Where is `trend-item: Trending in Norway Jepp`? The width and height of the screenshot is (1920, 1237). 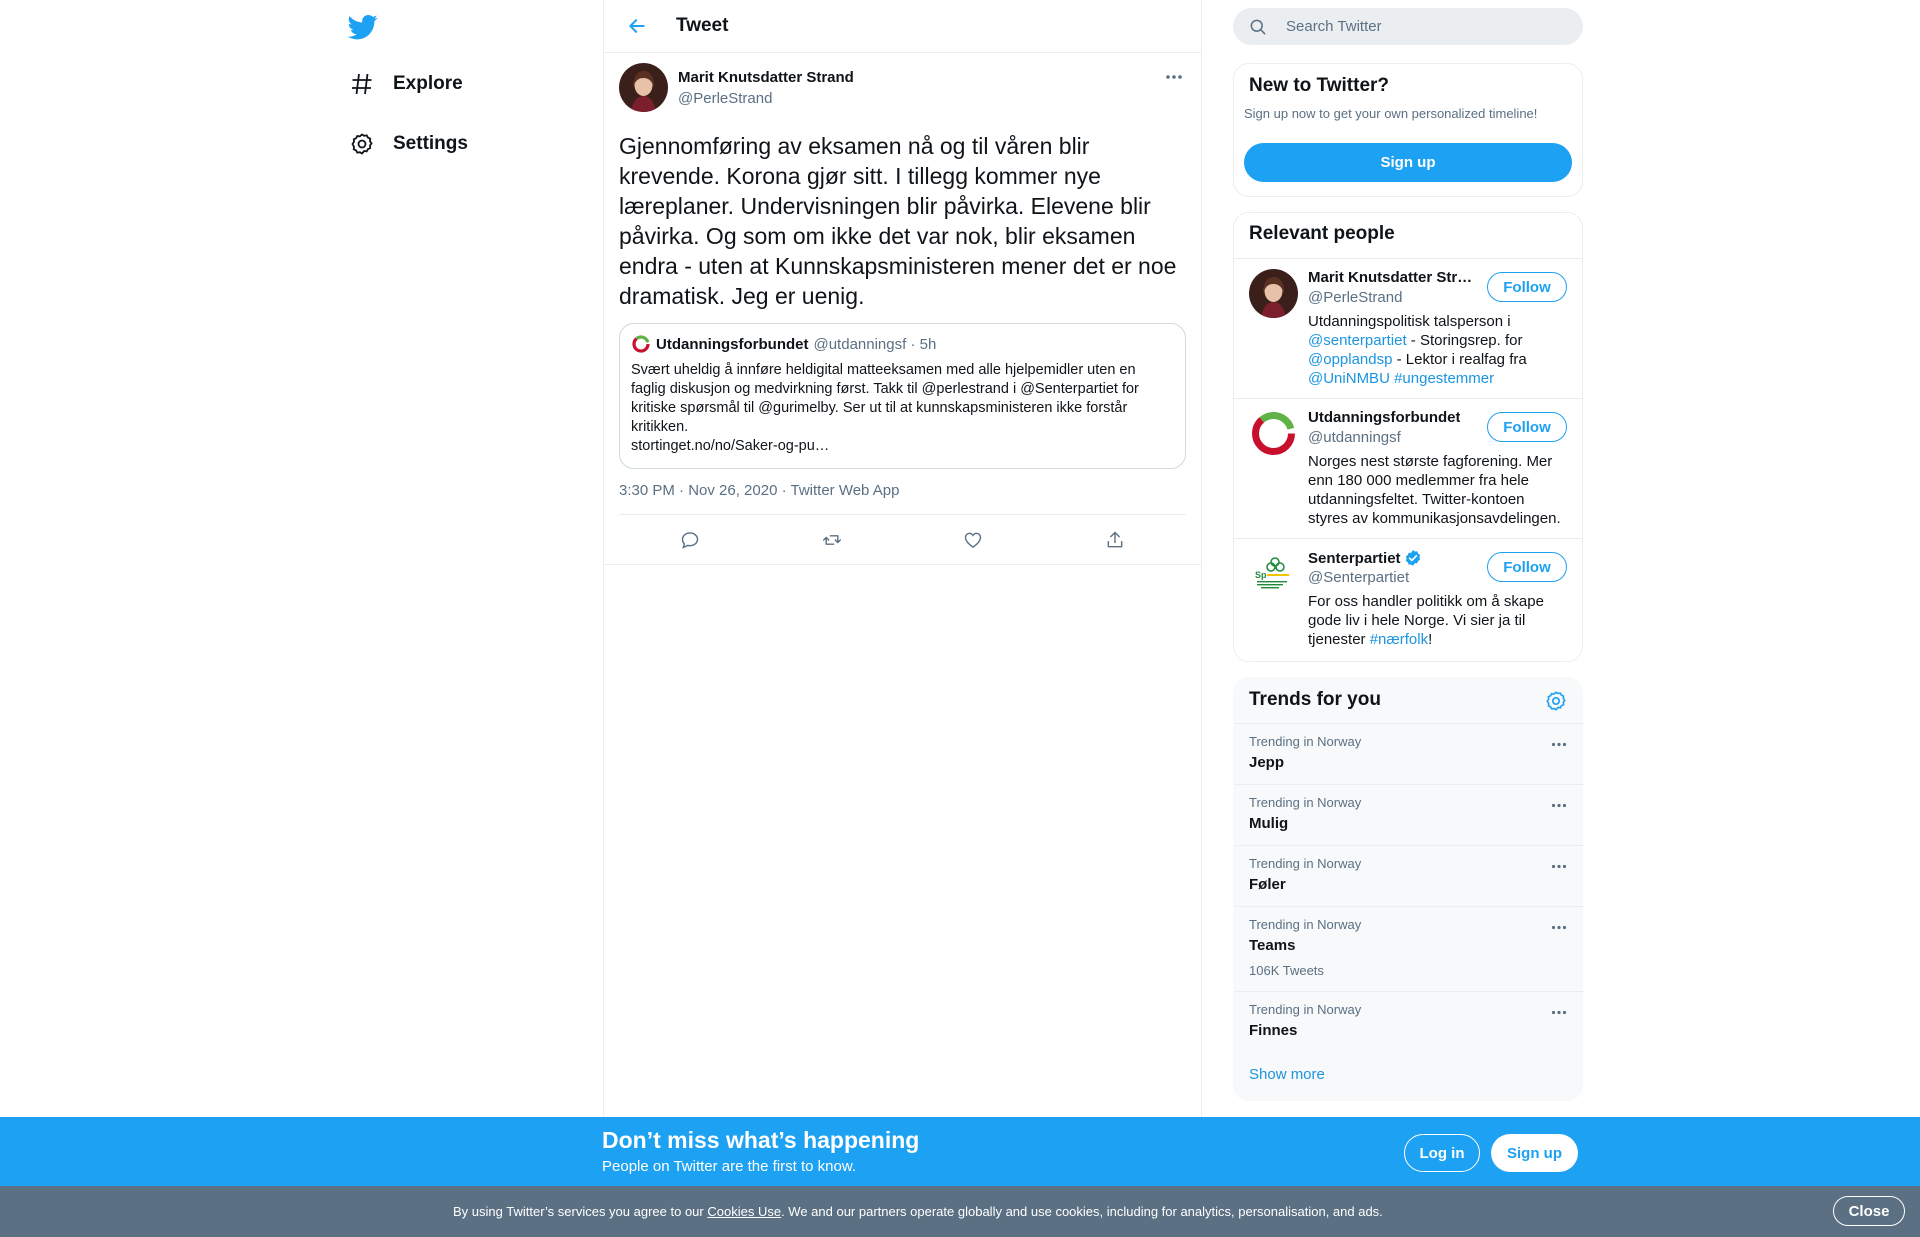
trend-item: Trending in Norway Jepp is located at coordinates (1409, 753).